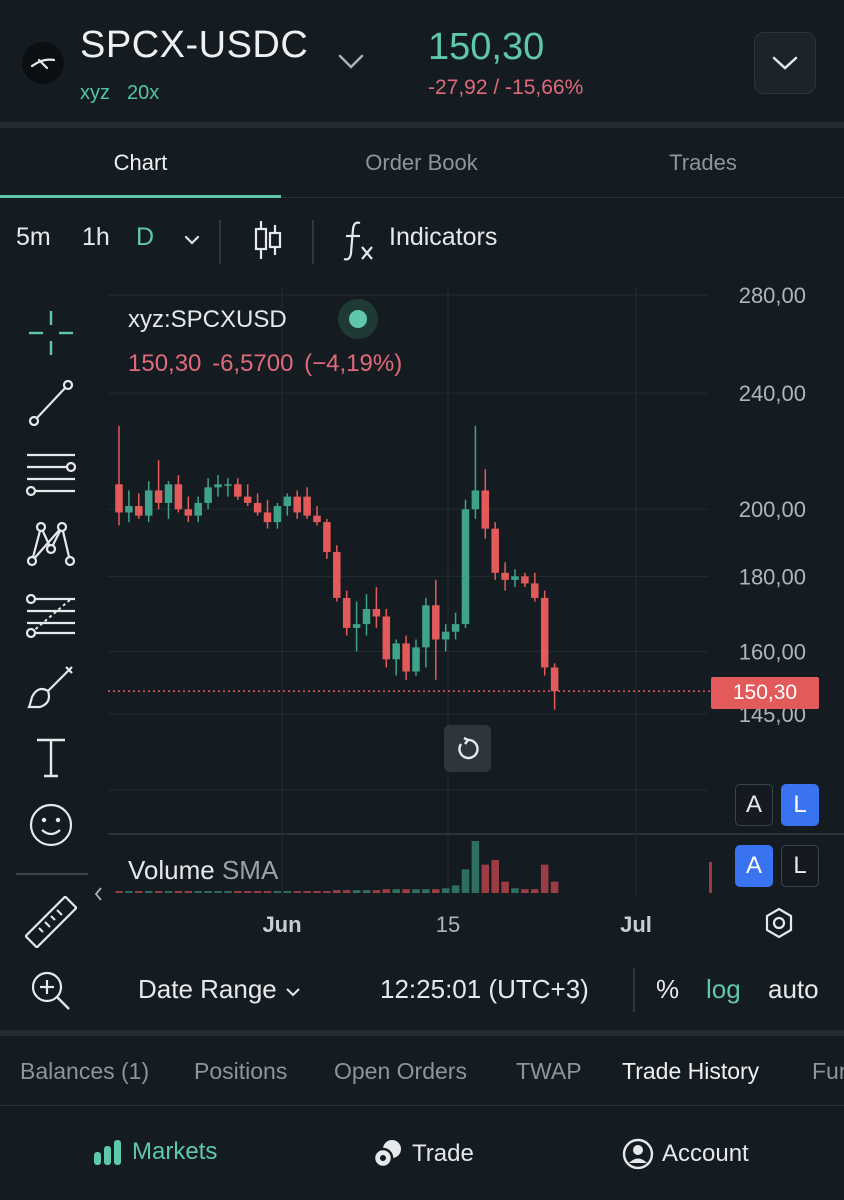 Image resolution: width=844 pixels, height=1200 pixels. I want to click on tab-open-orders: Open Orders, so click(400, 1071).